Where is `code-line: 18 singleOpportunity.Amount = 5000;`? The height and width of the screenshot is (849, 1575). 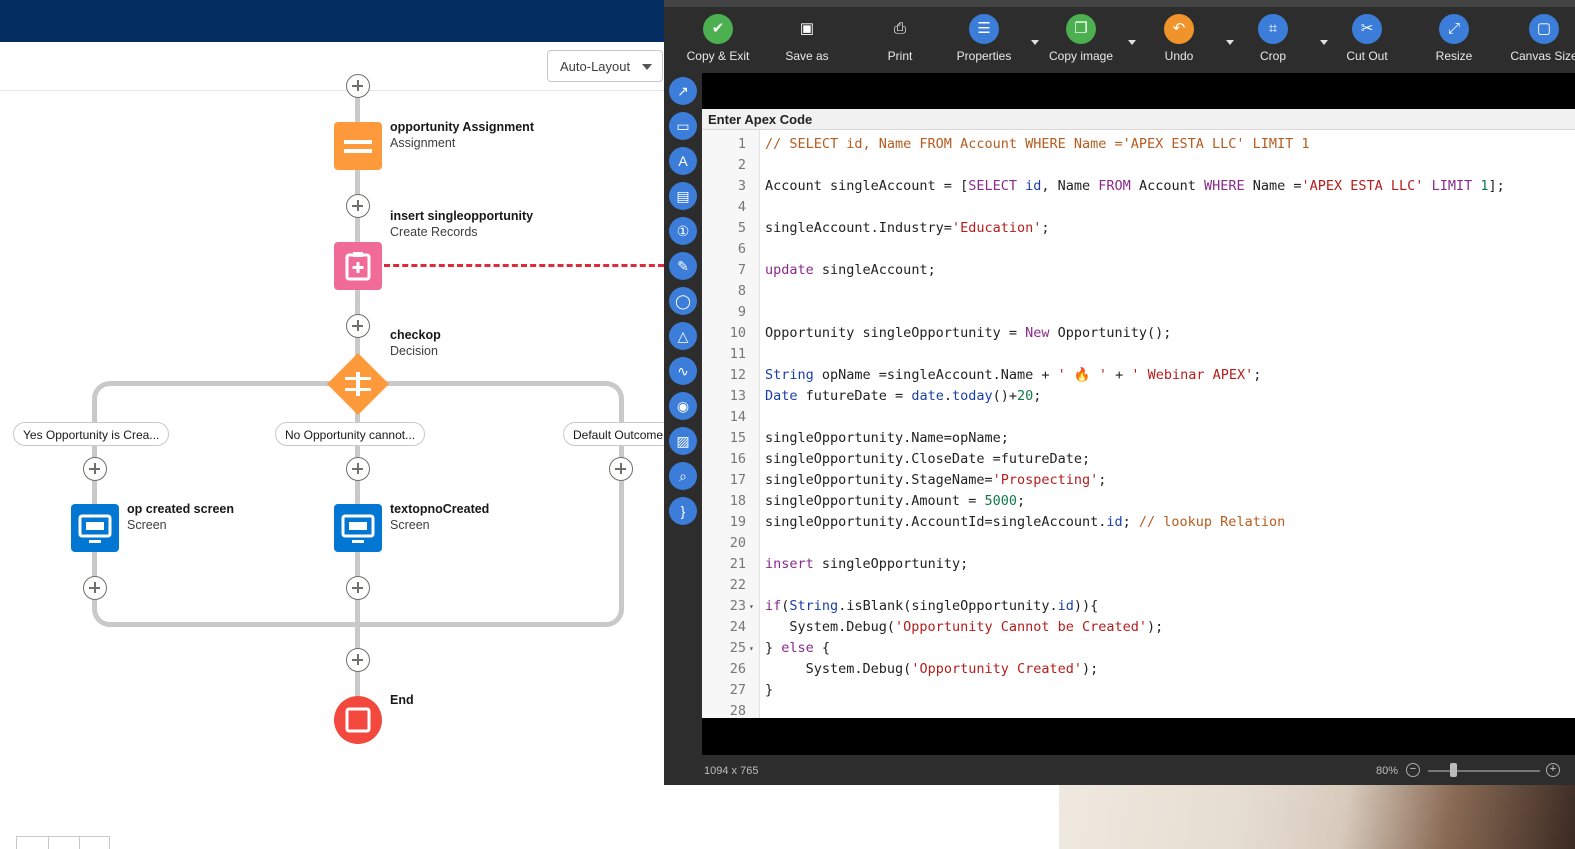
code-line: 18 singleOpportunity.Amount = 5000; is located at coordinates (1138, 501).